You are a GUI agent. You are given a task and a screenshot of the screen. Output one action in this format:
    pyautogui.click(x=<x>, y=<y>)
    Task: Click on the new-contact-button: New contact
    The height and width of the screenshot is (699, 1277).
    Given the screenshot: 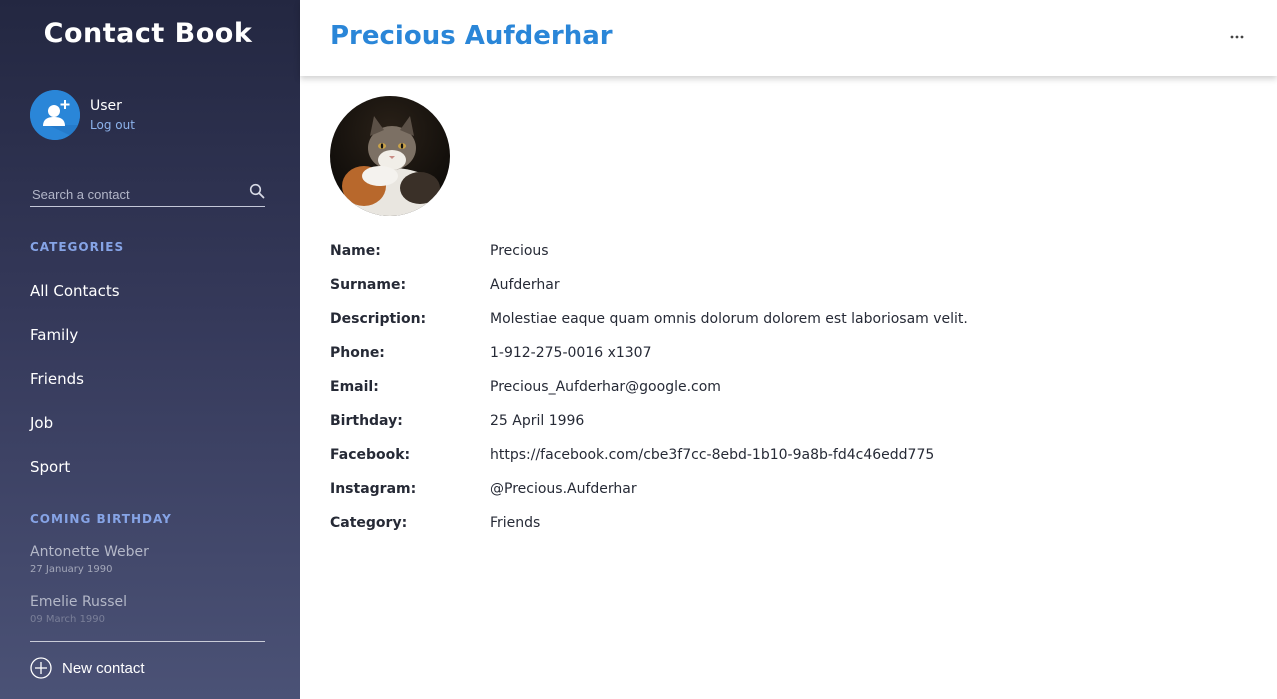 What is the action you would take?
    pyautogui.click(x=110, y=669)
    